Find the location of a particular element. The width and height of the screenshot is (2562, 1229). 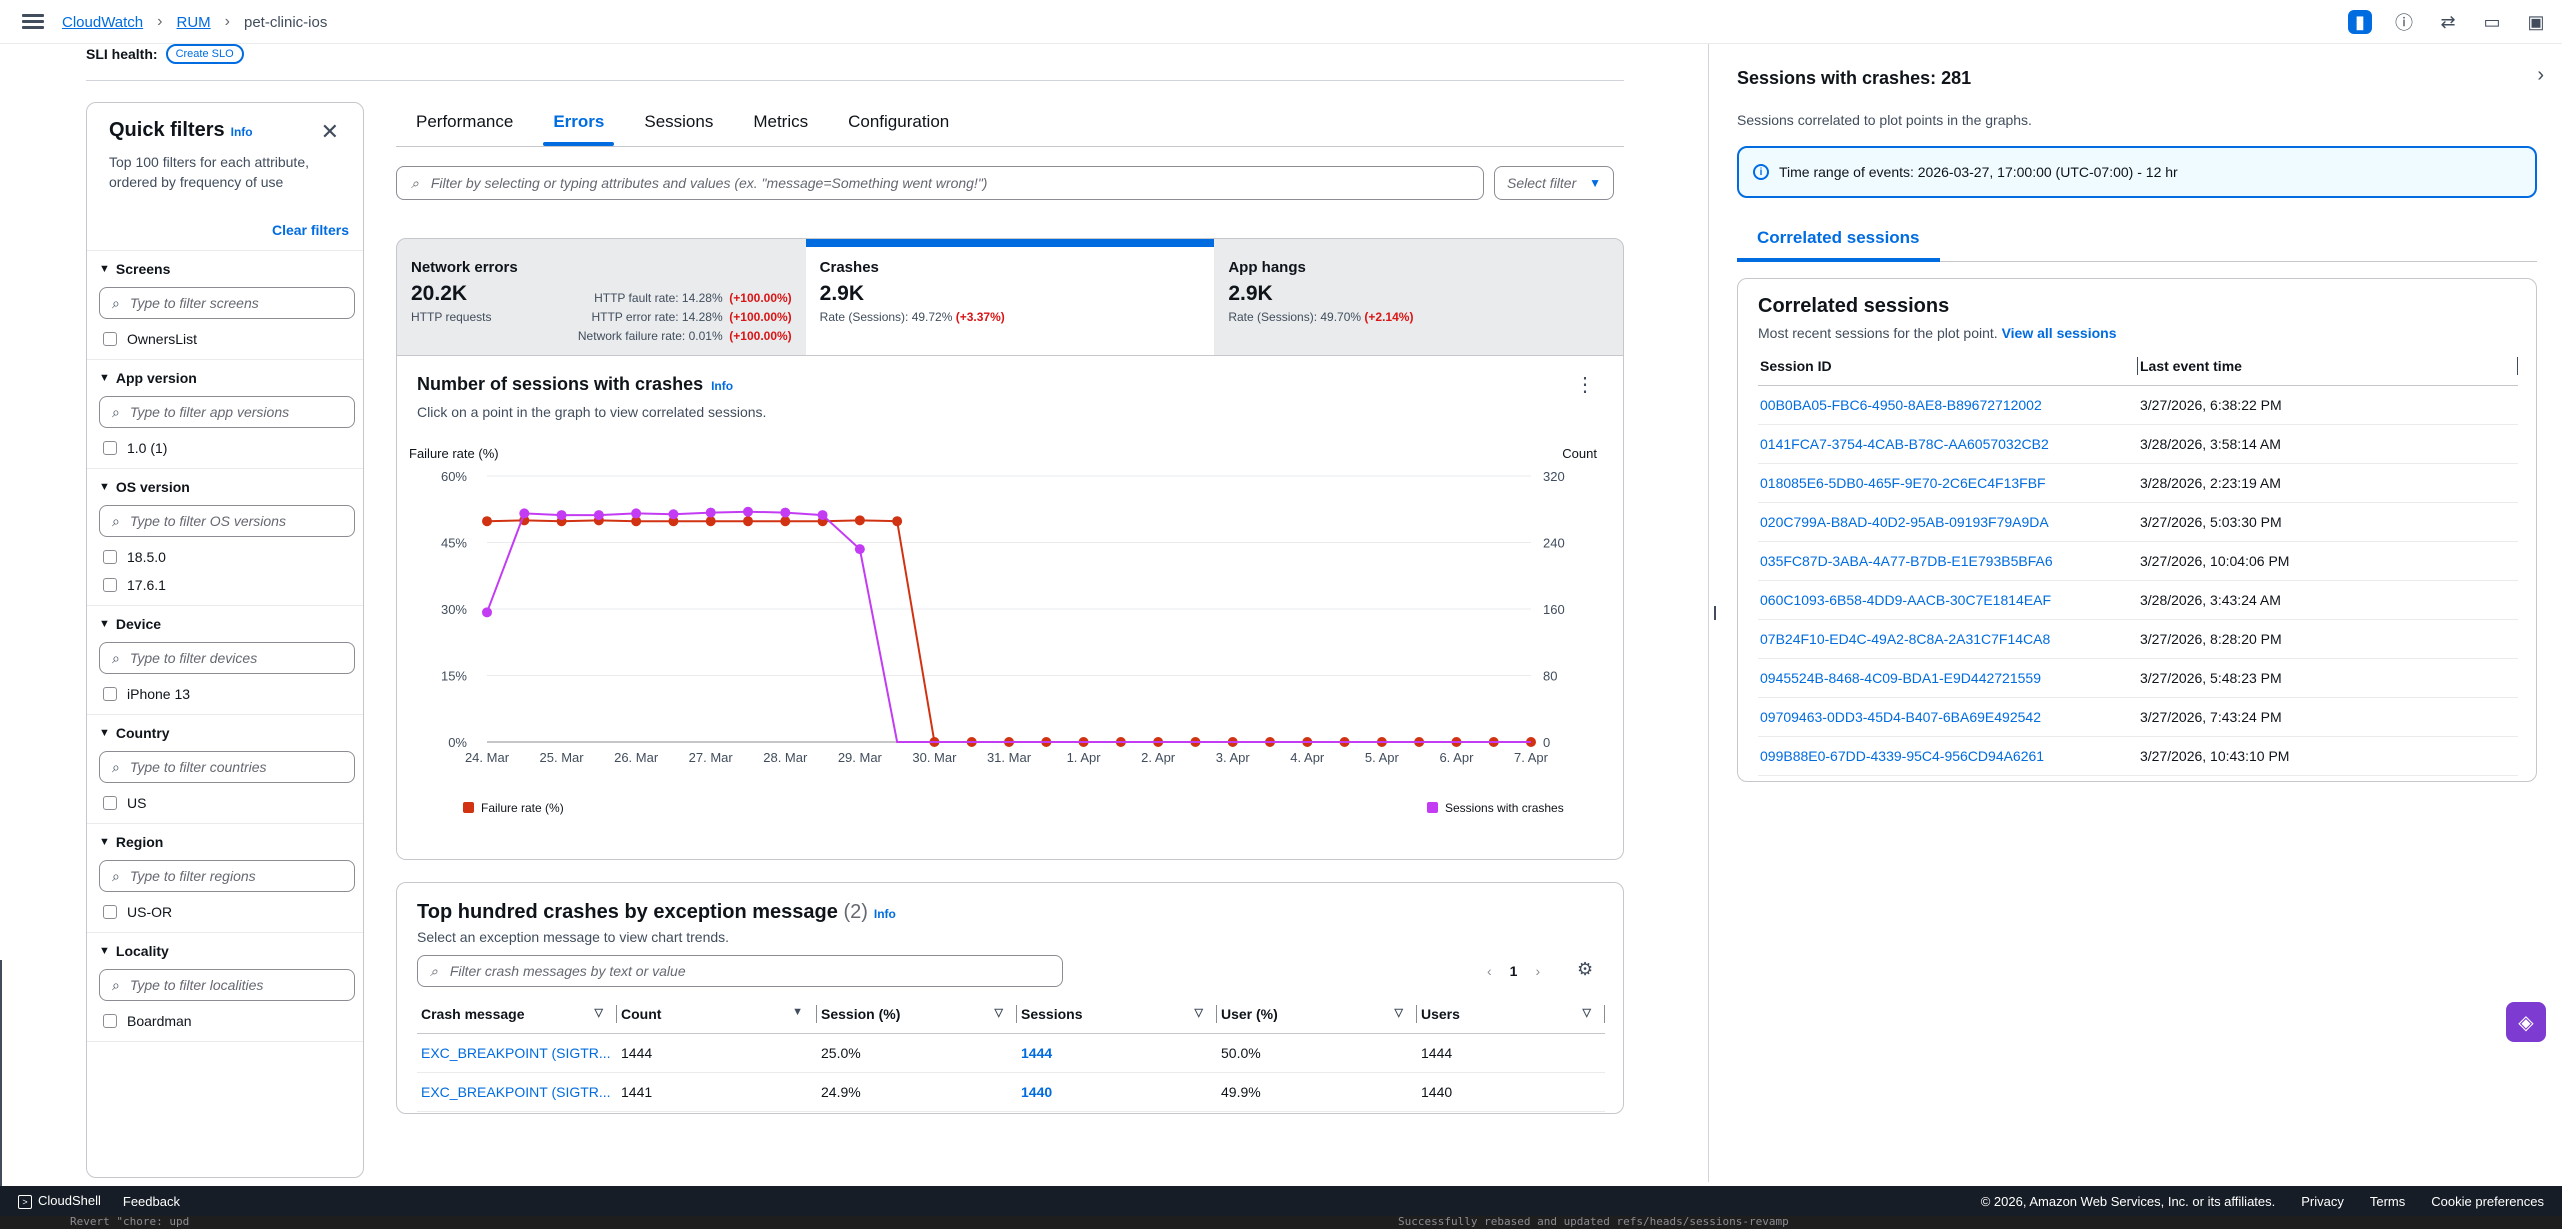

column-header: Users ▽ is located at coordinates (1511, 1014).